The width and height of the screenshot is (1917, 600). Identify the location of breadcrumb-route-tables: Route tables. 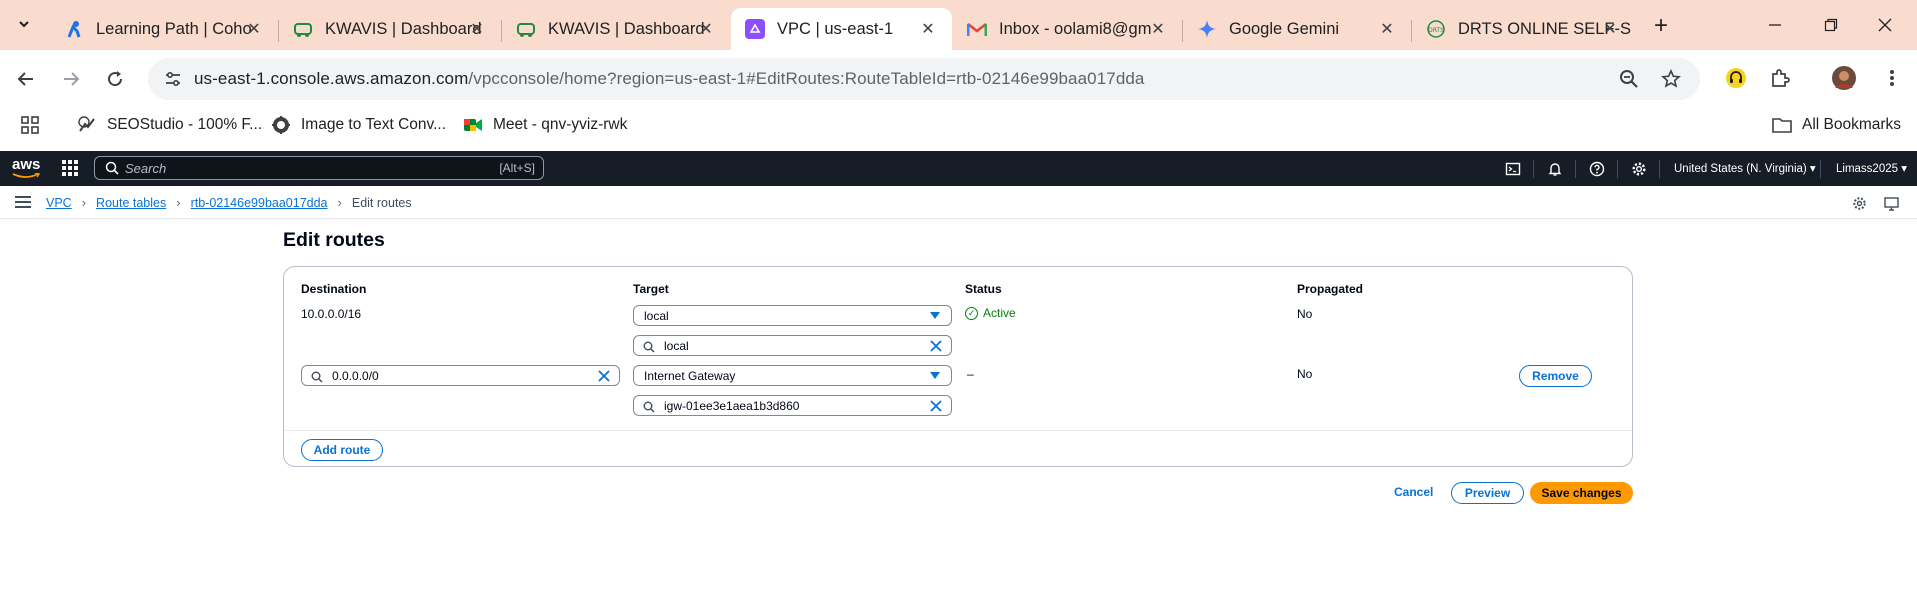
(131, 203).